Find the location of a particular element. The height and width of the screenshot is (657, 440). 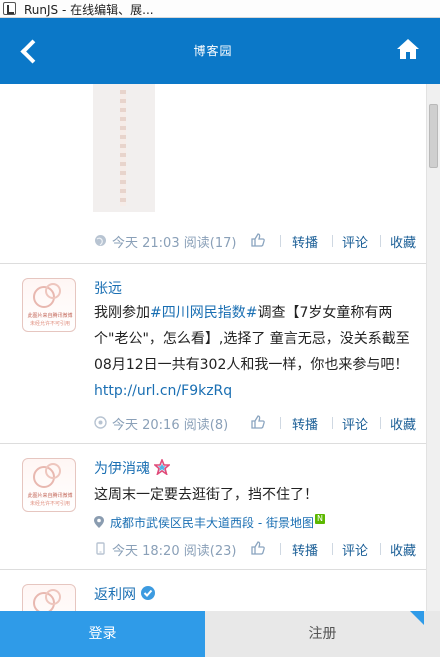

post-meta: 今天 18:20 阅读(23) 转播 评论 收藏 is located at coordinates (257, 549).